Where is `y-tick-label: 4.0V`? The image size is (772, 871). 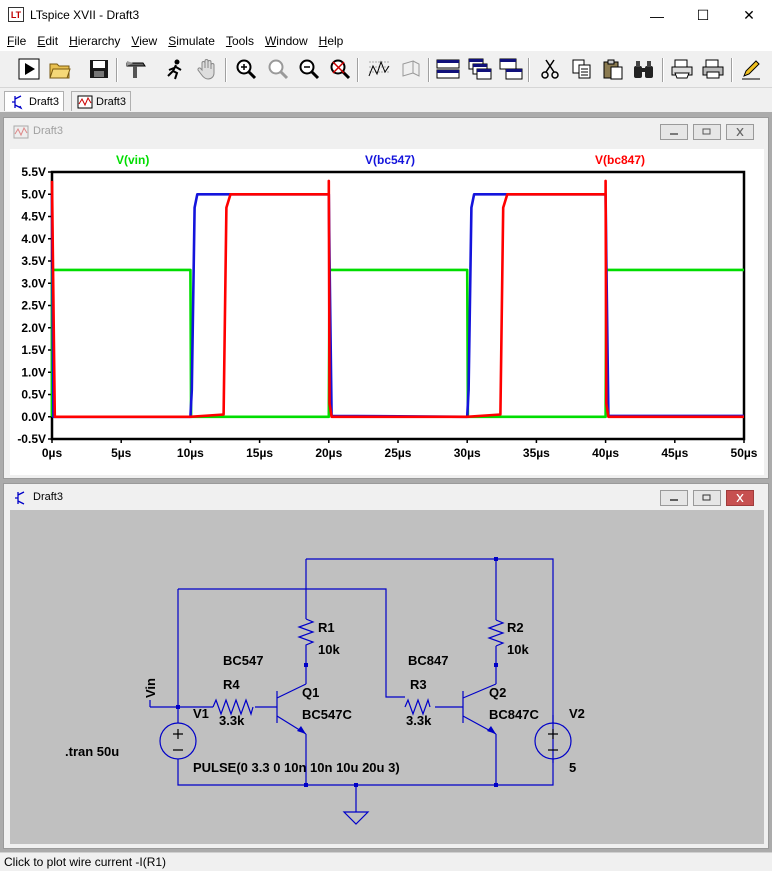 y-tick-label: 4.0V is located at coordinates (33, 239).